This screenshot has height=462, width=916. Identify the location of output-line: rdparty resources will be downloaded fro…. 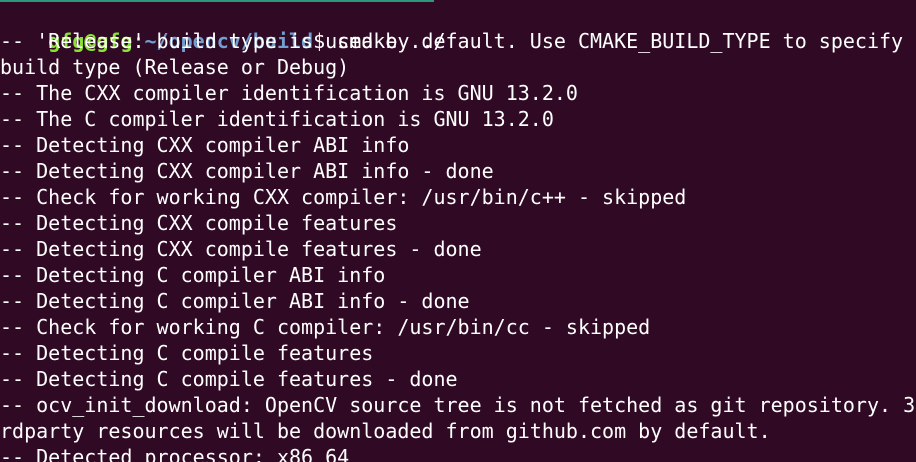
(385, 431).